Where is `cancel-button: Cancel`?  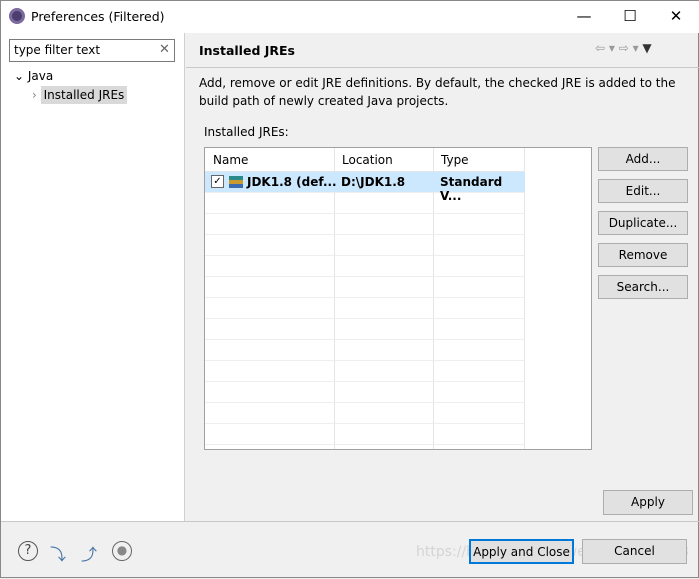 cancel-button: Cancel is located at coordinates (634, 551).